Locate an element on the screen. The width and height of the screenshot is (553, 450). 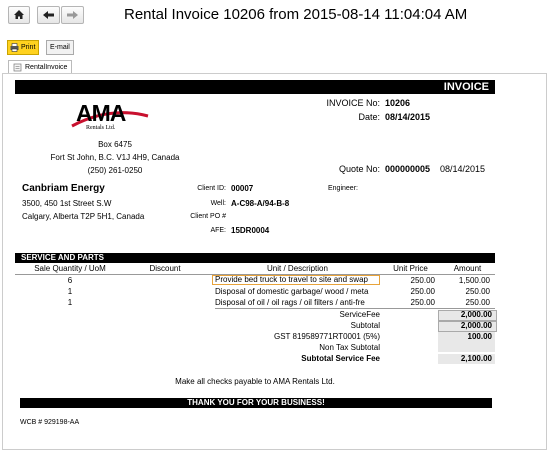
invoice-header-bar: INVOICE is located at coordinates (255, 87).